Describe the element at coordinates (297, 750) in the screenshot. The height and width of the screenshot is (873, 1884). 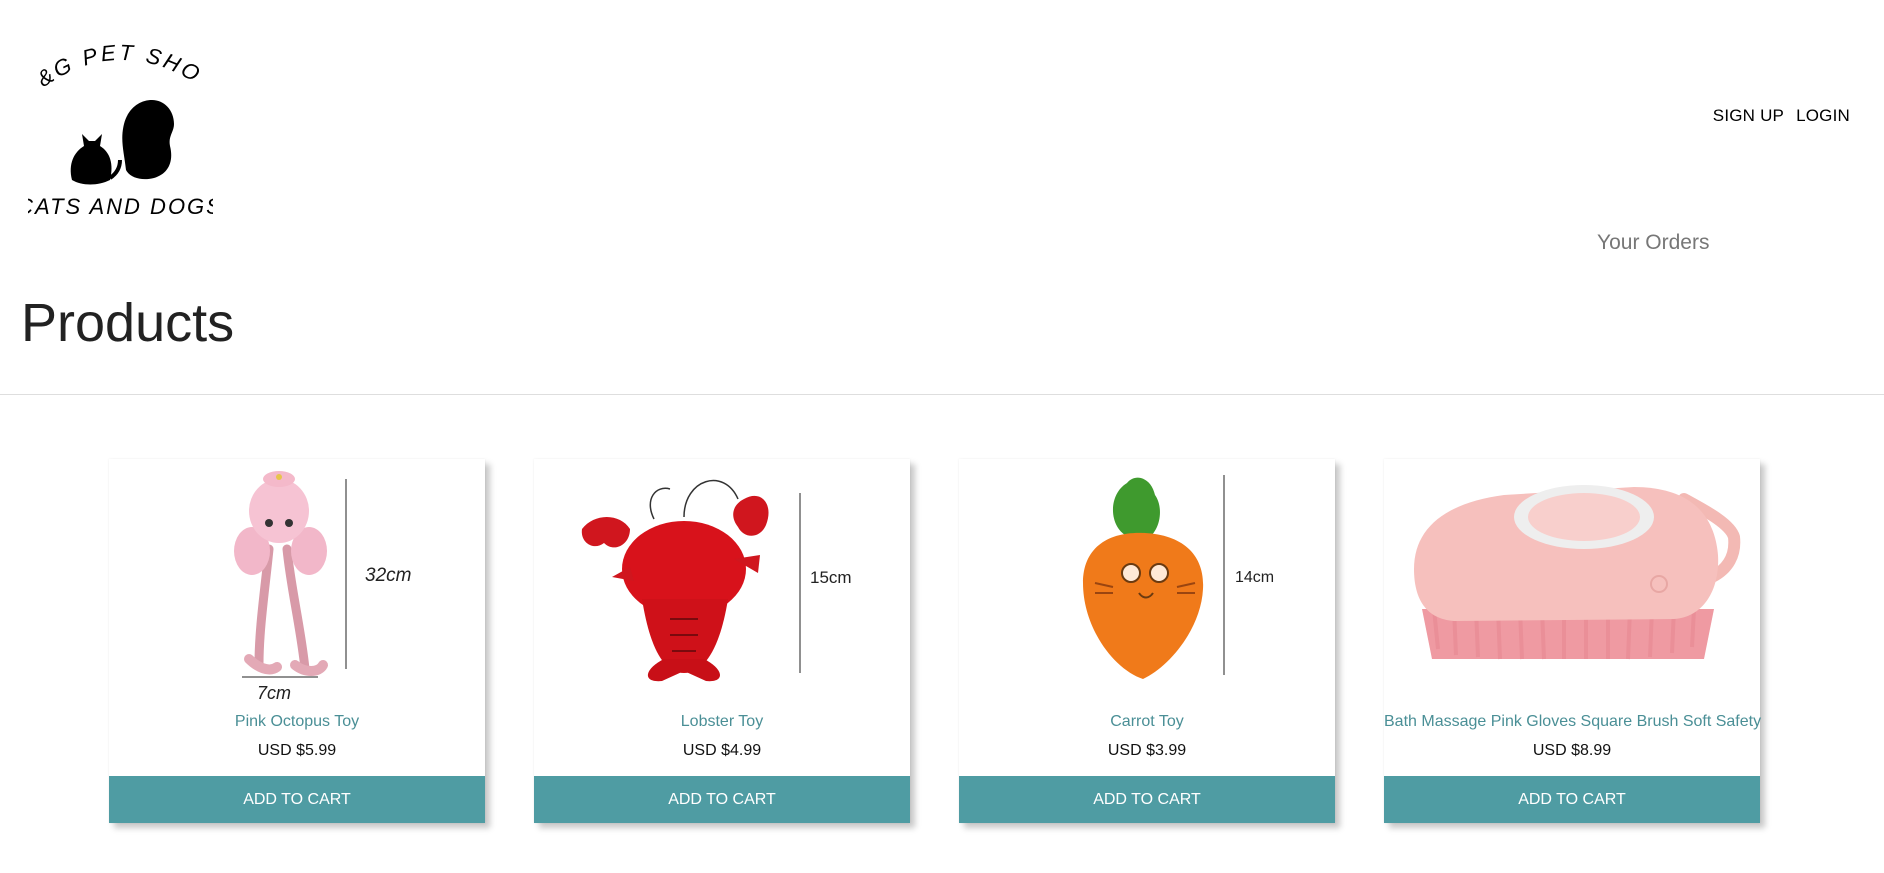
I see `product-price: USD $5.99` at that location.